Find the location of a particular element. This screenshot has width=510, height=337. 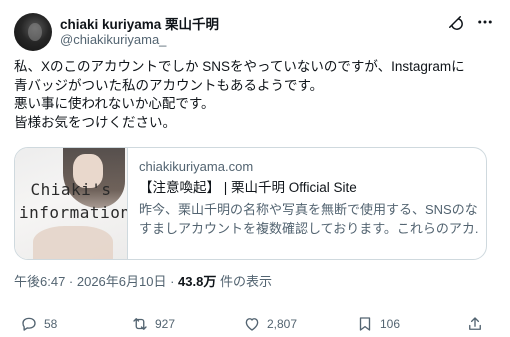

avatar is located at coordinates (33, 32).